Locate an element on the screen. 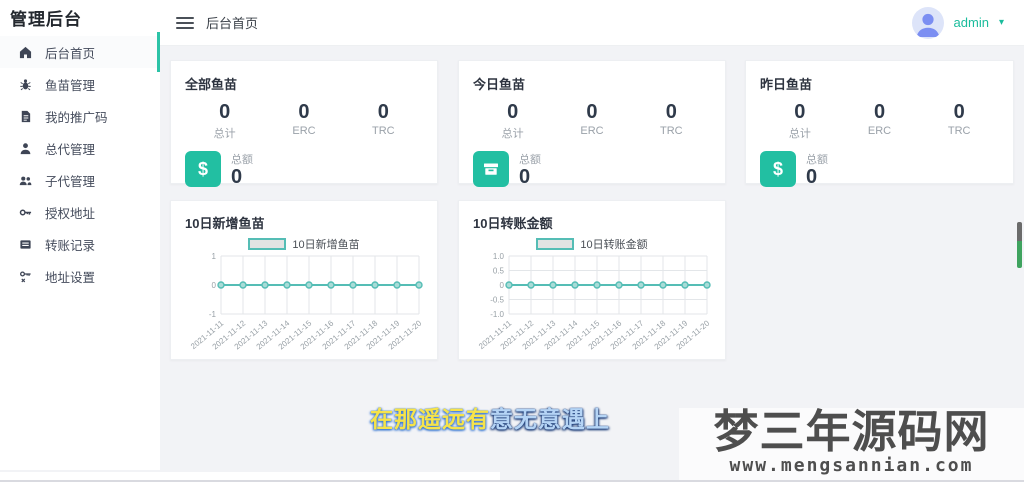 The width and height of the screenshot is (1024, 482). scrollbar-thumb-dark is located at coordinates (1019, 231).